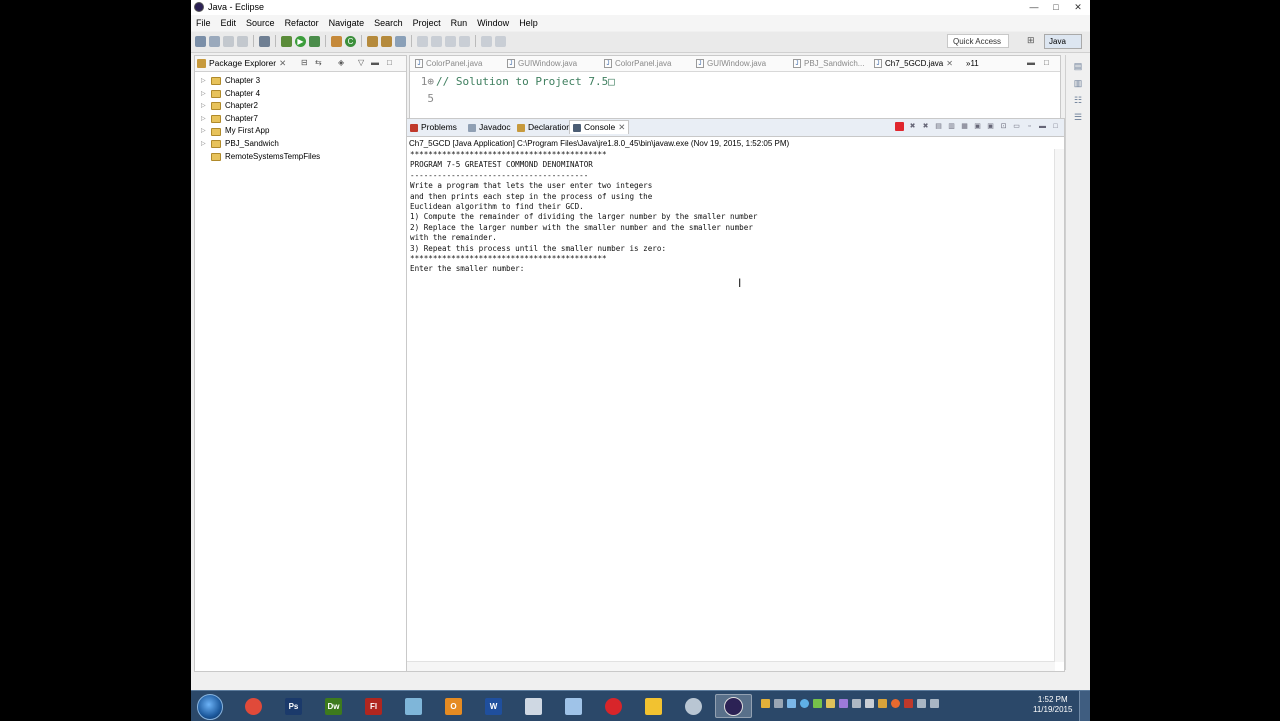  What do you see at coordinates (464, 41) in the screenshot?
I see `pin-icon` at bounding box center [464, 41].